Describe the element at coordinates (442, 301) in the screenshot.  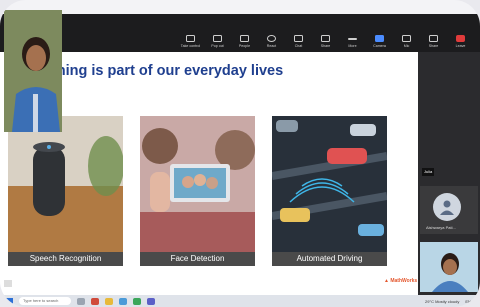
I see `weather-widget: 29°C Mostly cloudy` at that location.